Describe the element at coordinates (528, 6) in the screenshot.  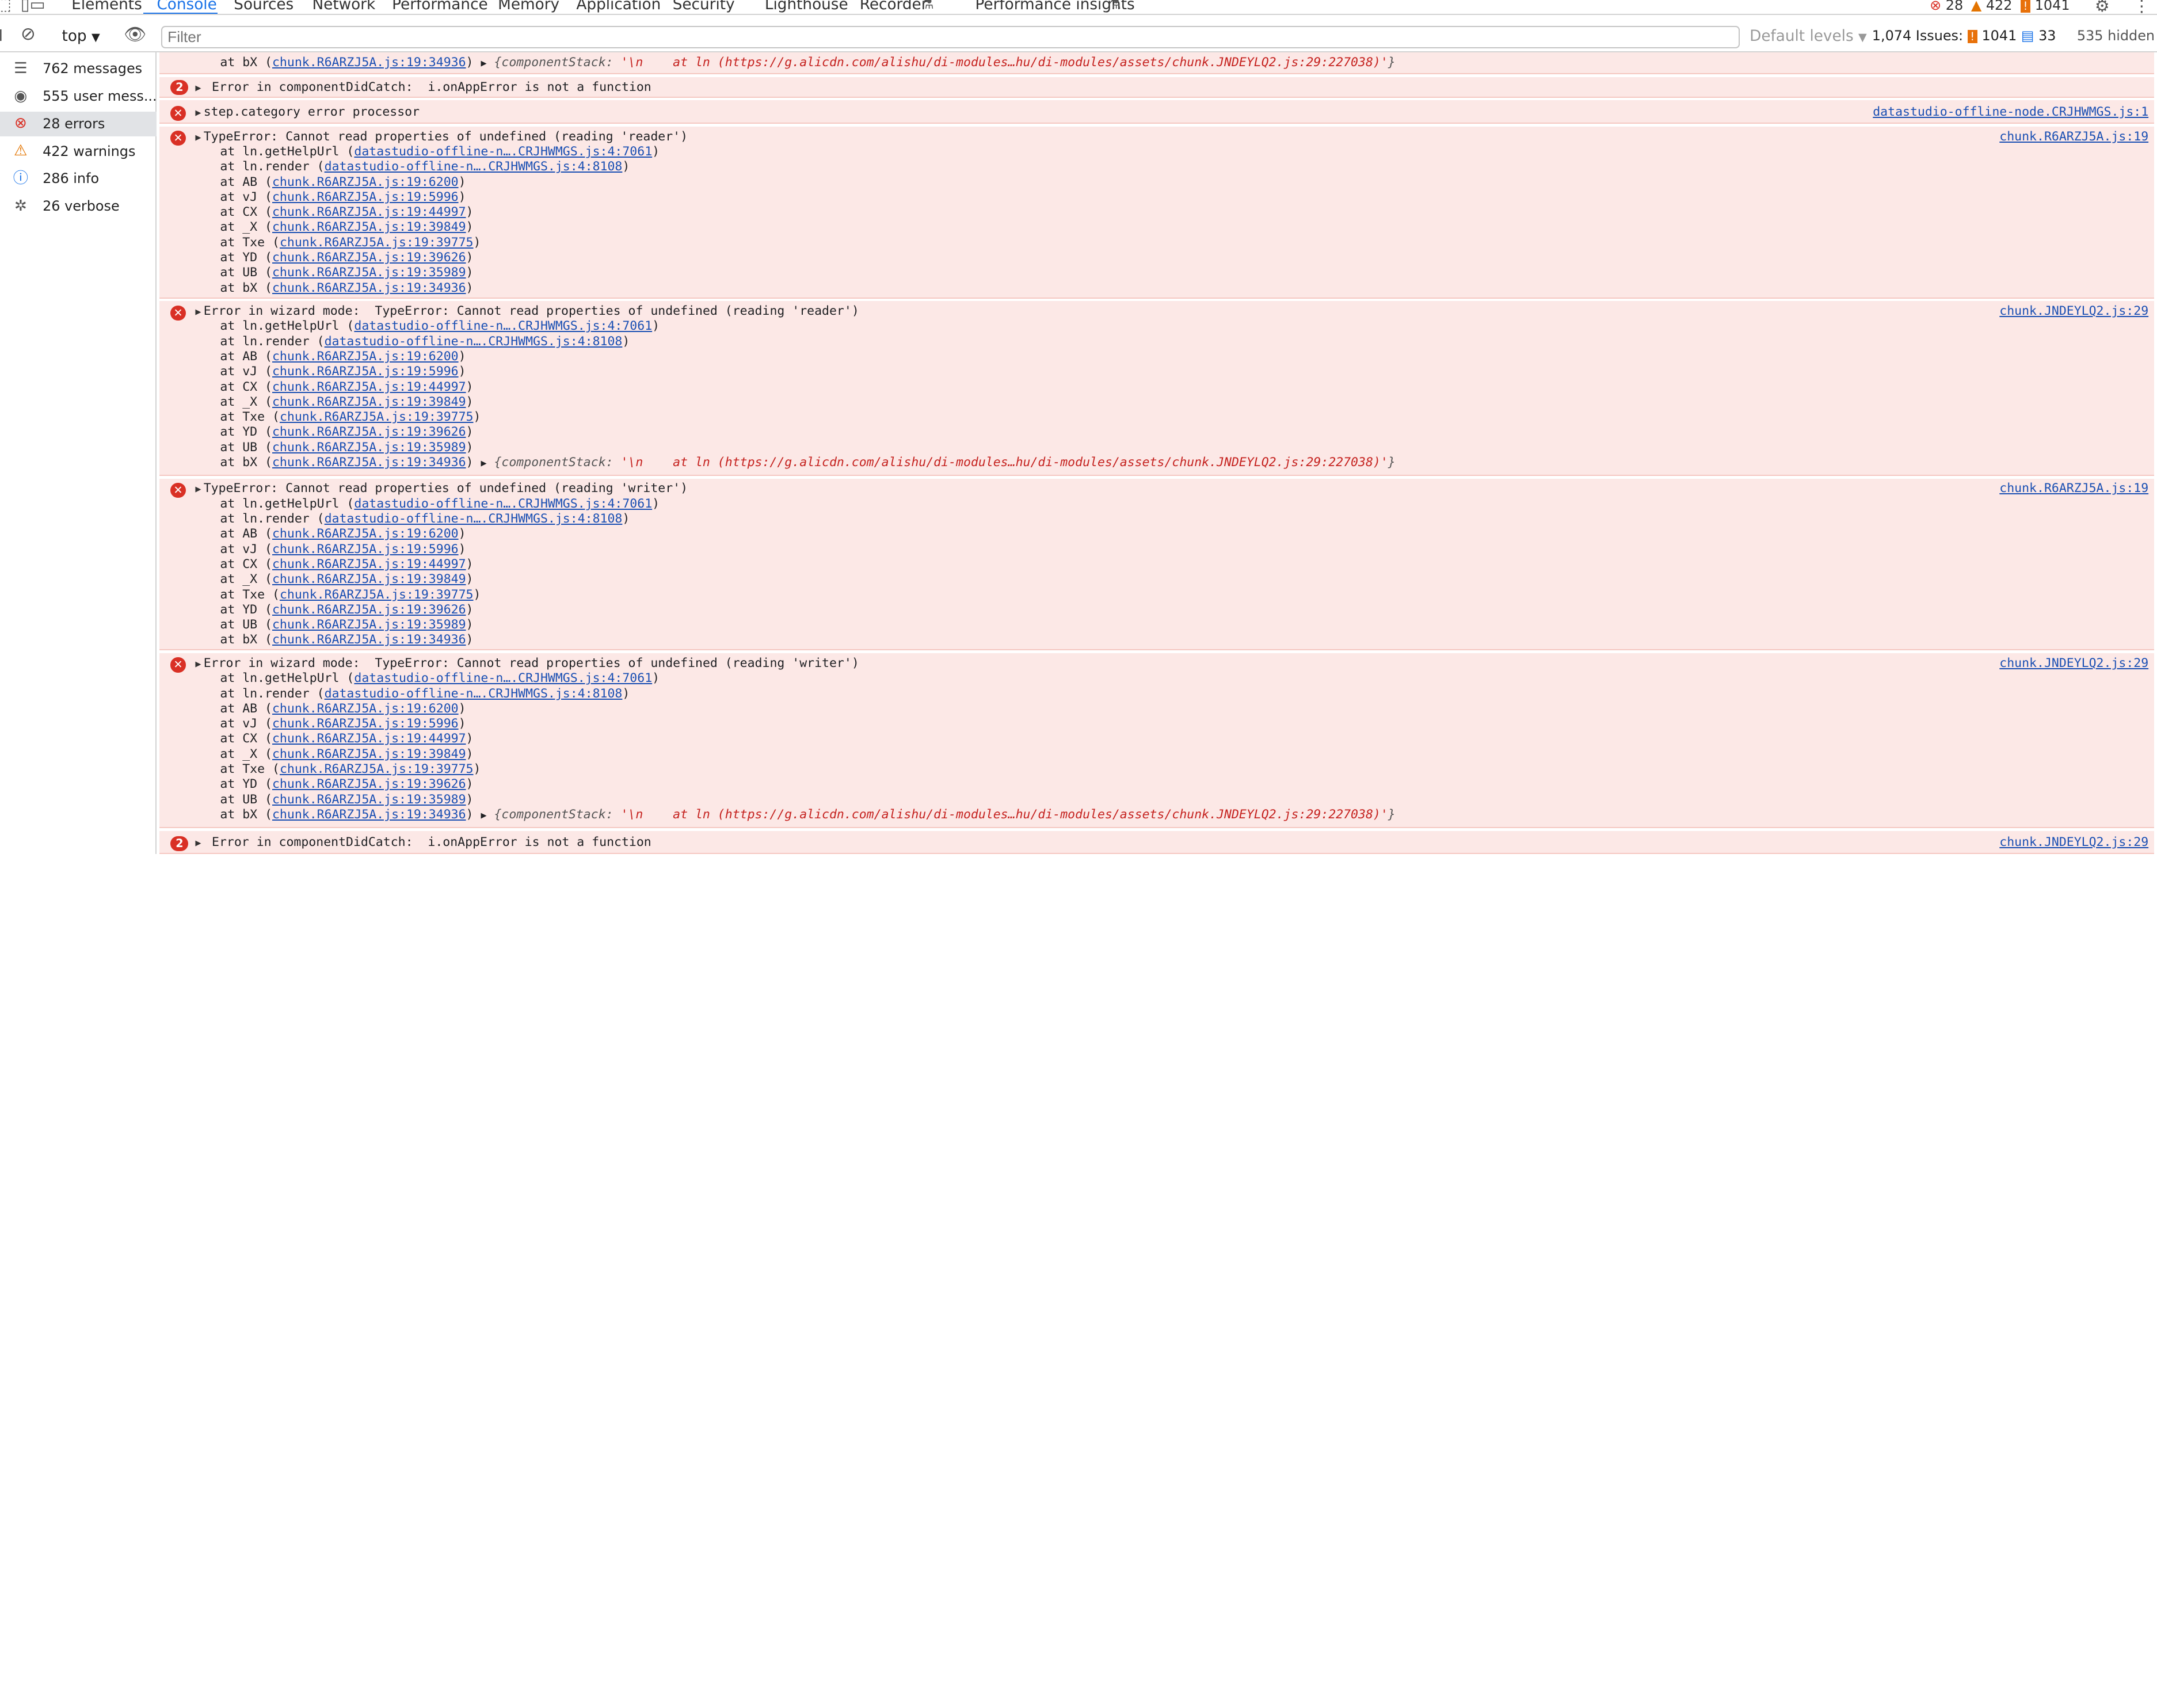
I see `tab-memory: Memory` at that location.